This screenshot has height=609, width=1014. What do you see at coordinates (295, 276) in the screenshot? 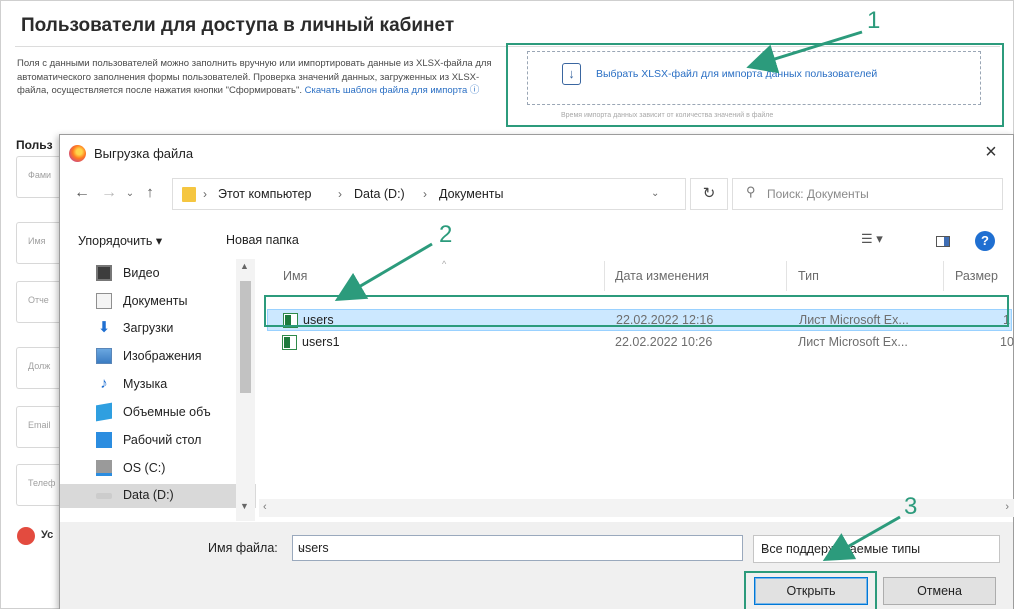
I see `column-header-name: Имя` at bounding box center [295, 276].